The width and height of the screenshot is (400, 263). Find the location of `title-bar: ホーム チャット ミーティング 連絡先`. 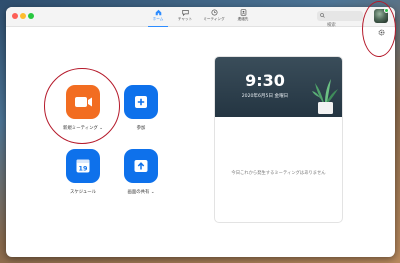

title-bar: ホーム チャット ミーティング 連絡先 is located at coordinates (200, 19).